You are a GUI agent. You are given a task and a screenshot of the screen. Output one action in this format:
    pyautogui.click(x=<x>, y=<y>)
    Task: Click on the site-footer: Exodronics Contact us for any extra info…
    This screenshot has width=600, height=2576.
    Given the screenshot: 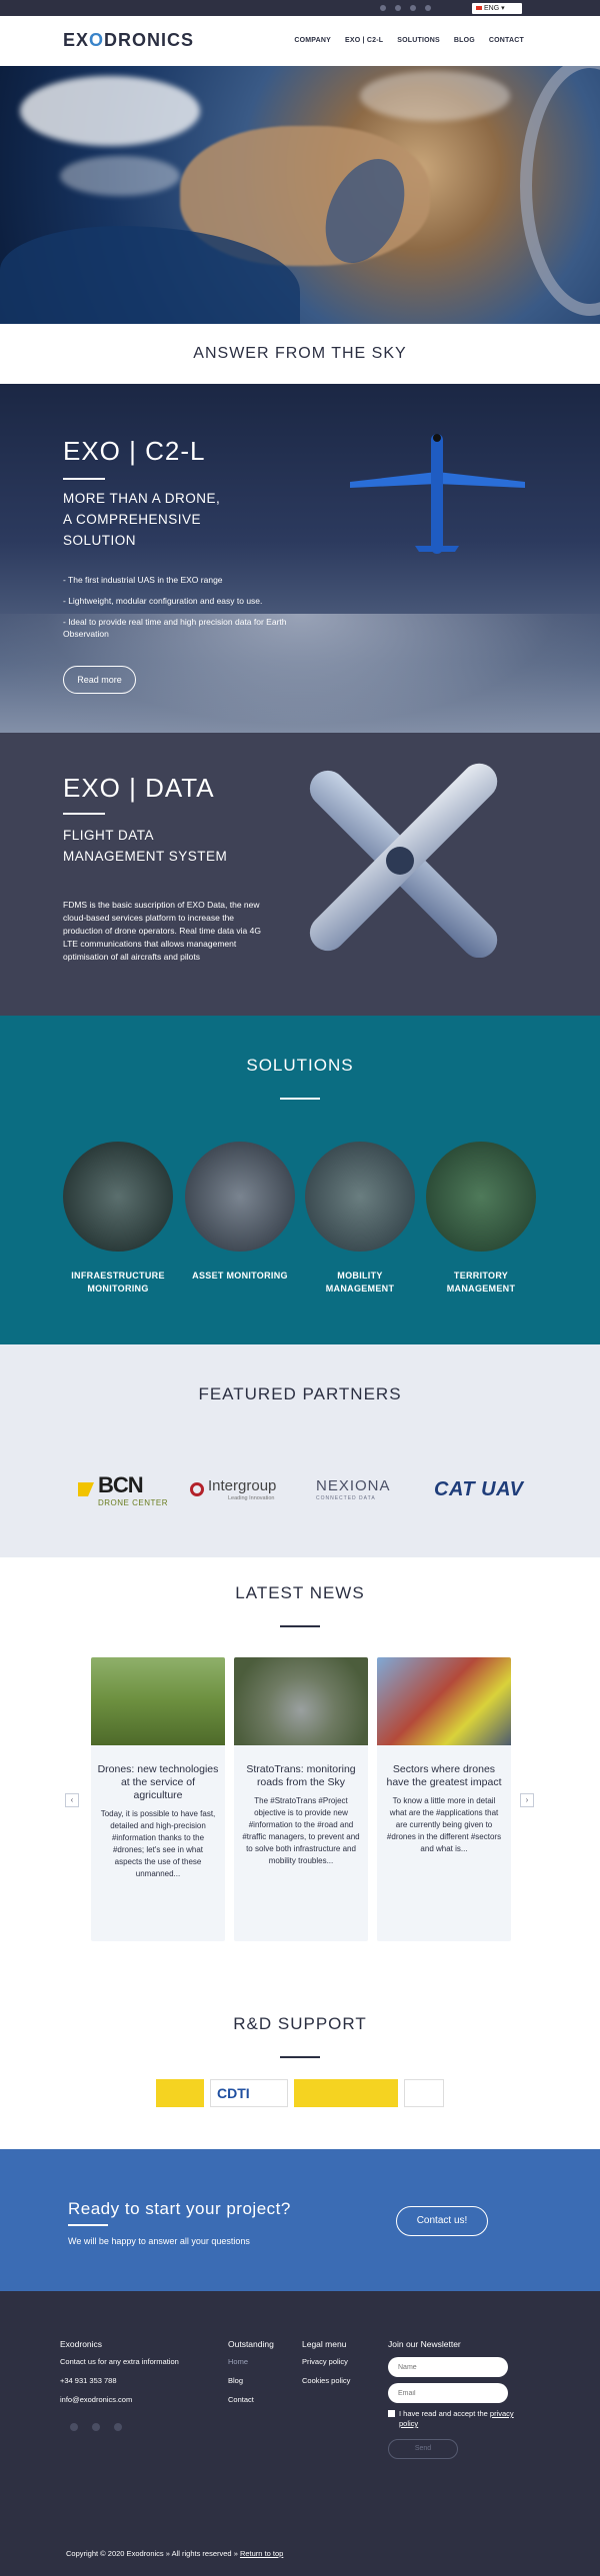 What is the action you would take?
    pyautogui.click(x=300, y=2433)
    